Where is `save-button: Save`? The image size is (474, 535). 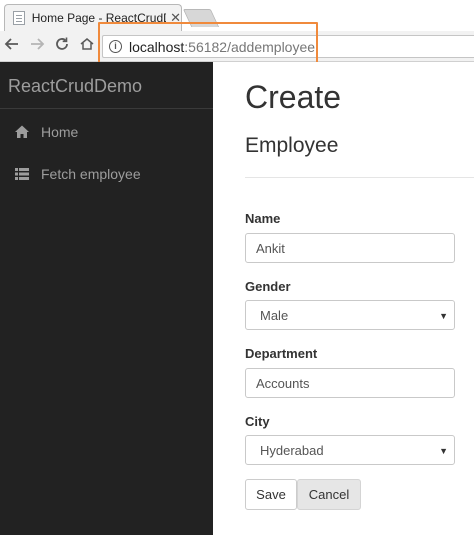 save-button: Save is located at coordinates (271, 494).